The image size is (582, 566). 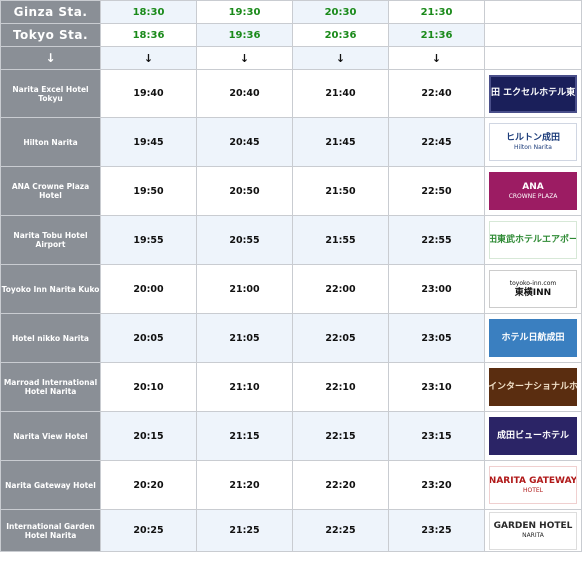 I want to click on hotel-logo-cell: GARDEN HOTEL NARITA, so click(x=533, y=530).